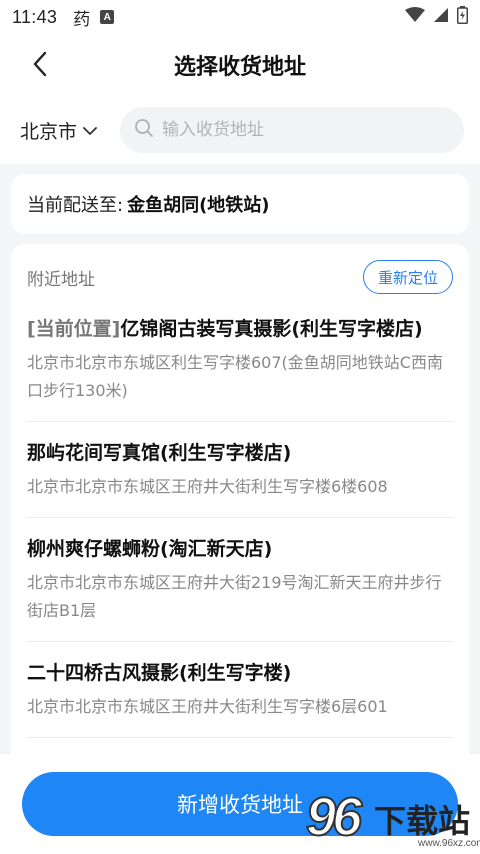  I want to click on notification-a-icon: A, so click(107, 17).